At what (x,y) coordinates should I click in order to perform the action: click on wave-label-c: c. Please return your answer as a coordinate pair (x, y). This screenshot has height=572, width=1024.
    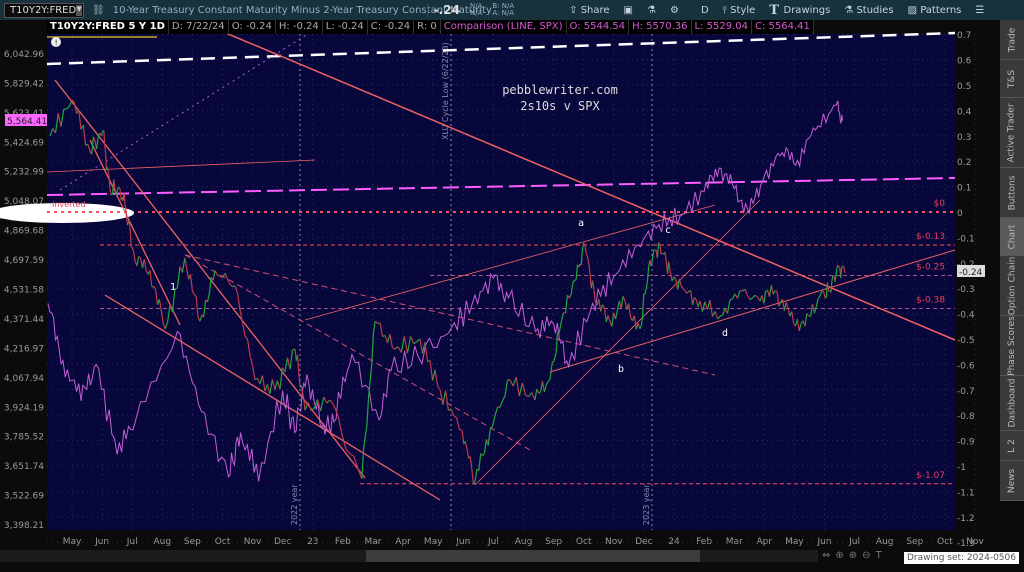
    Looking at the image, I should click on (668, 230).